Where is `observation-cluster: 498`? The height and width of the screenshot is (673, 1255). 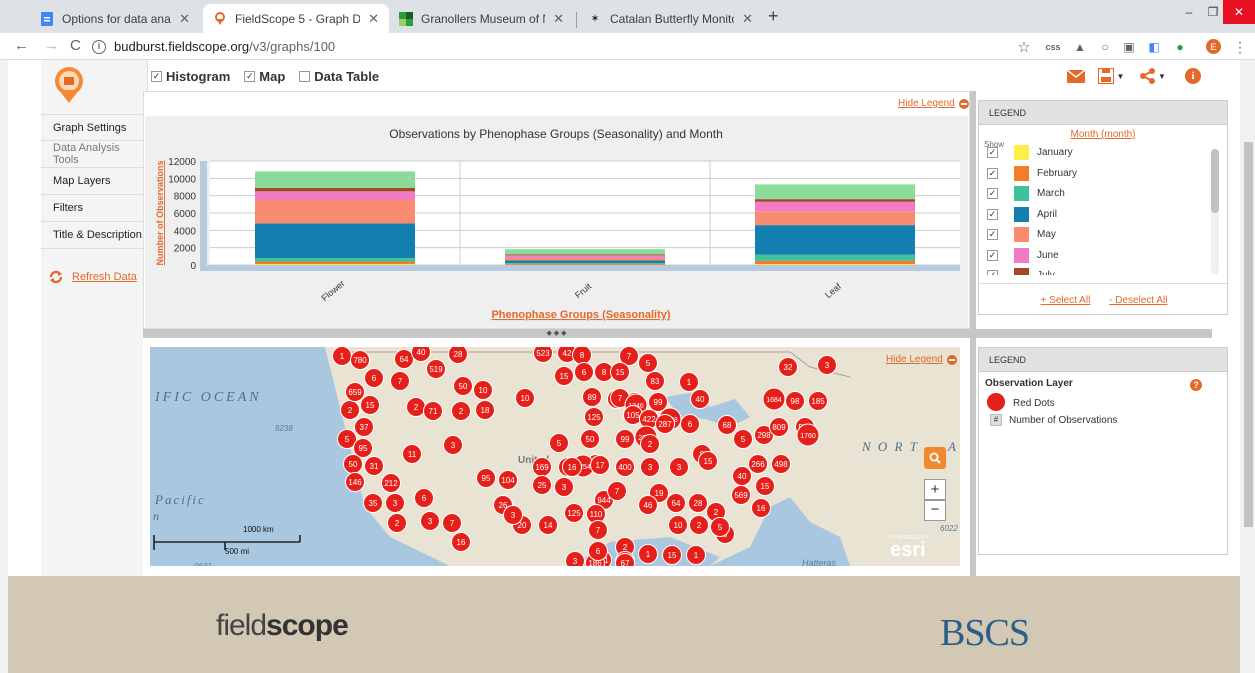 observation-cluster: 498 is located at coordinates (781, 464).